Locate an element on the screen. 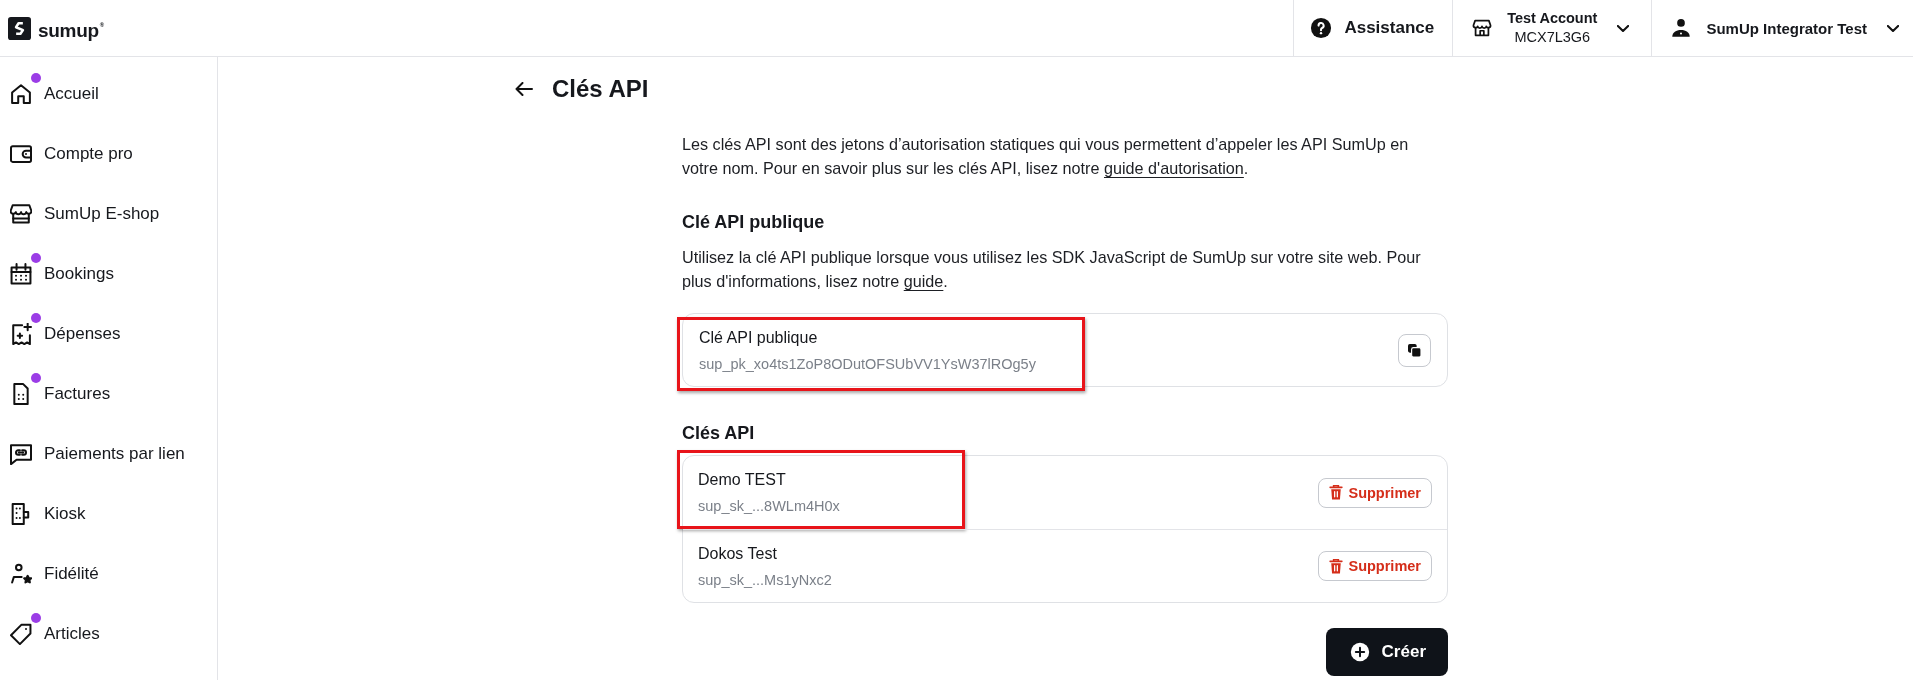 The height and width of the screenshot is (680, 1913). key-value: sup_sk_...Ms1yNxc2 is located at coordinates (765, 580).